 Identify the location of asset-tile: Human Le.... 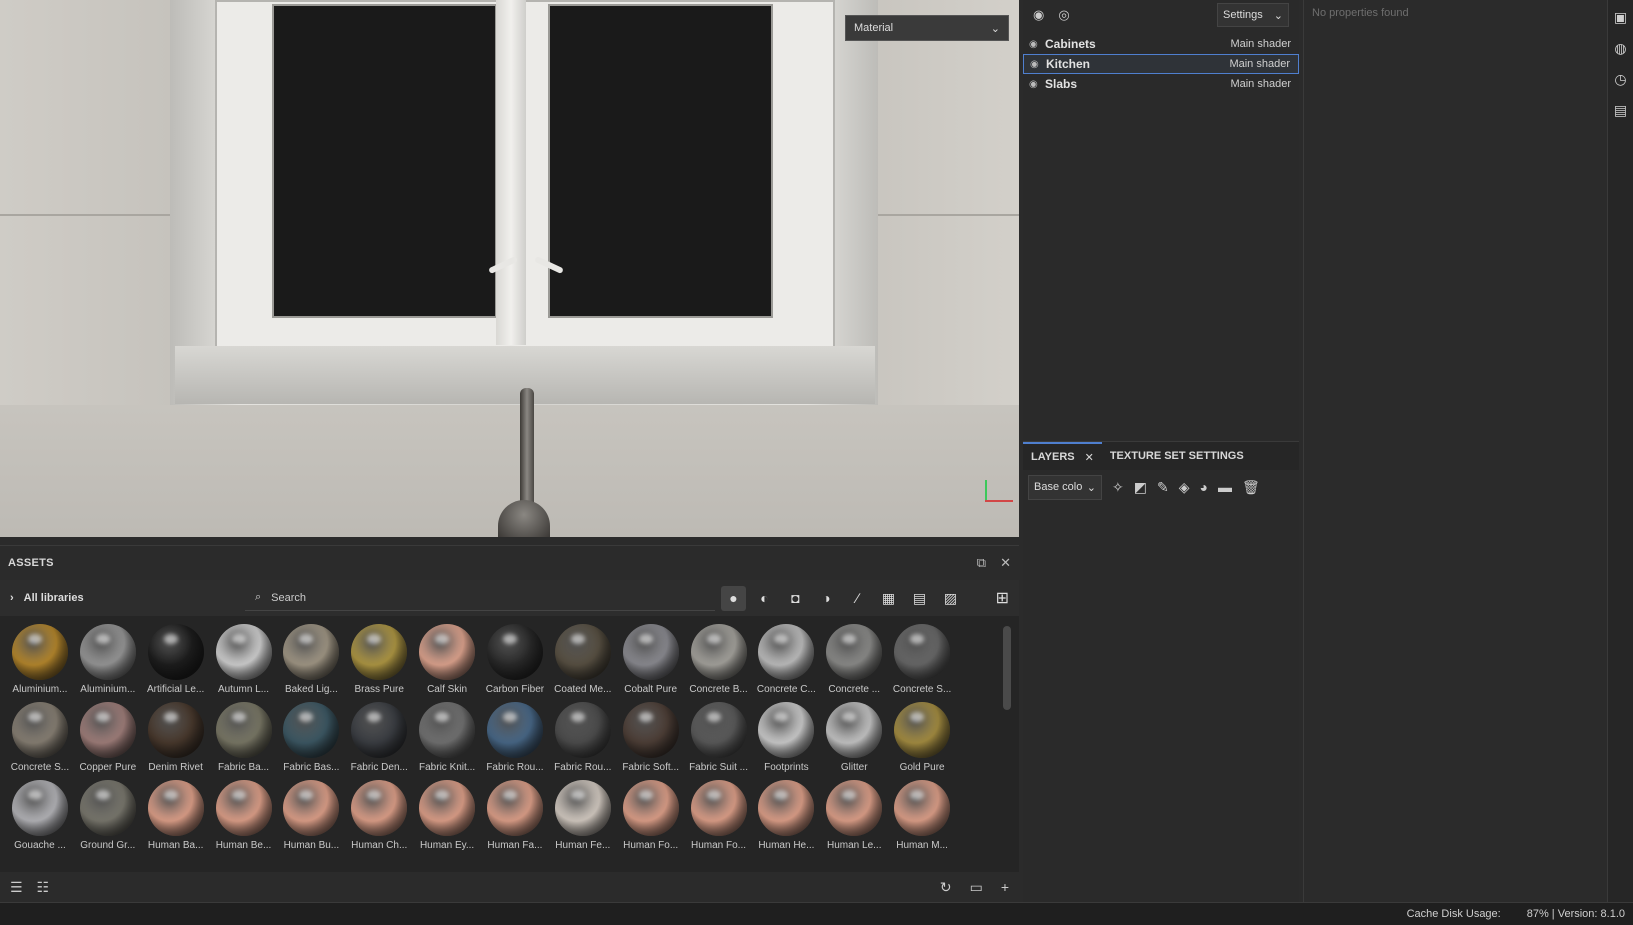
(854, 819).